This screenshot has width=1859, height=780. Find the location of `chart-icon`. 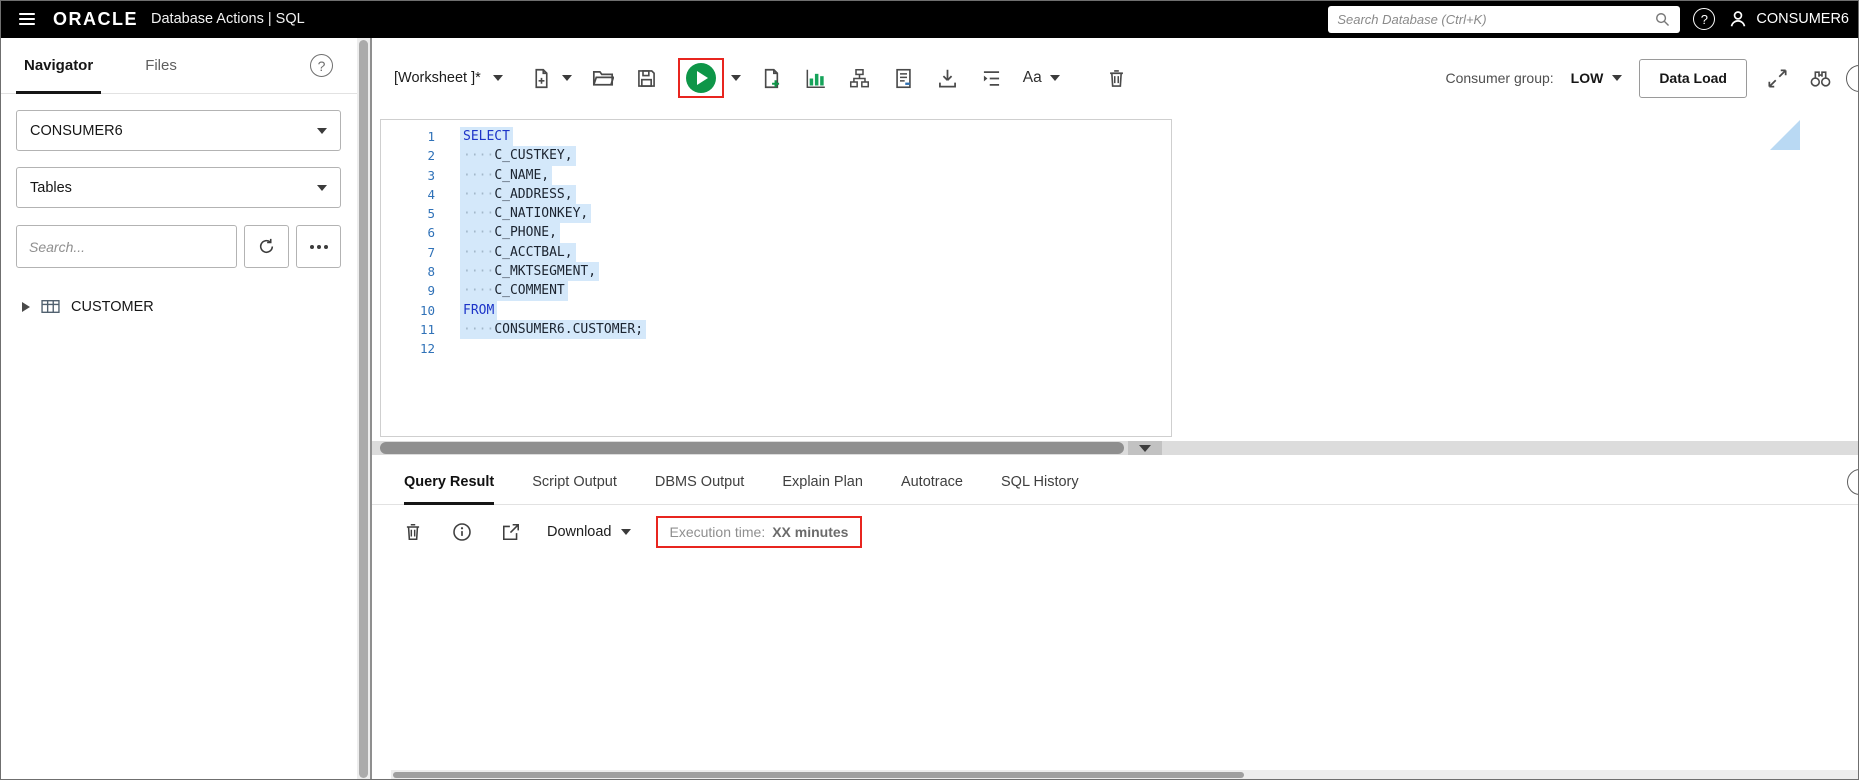

chart-icon is located at coordinates (816, 78).